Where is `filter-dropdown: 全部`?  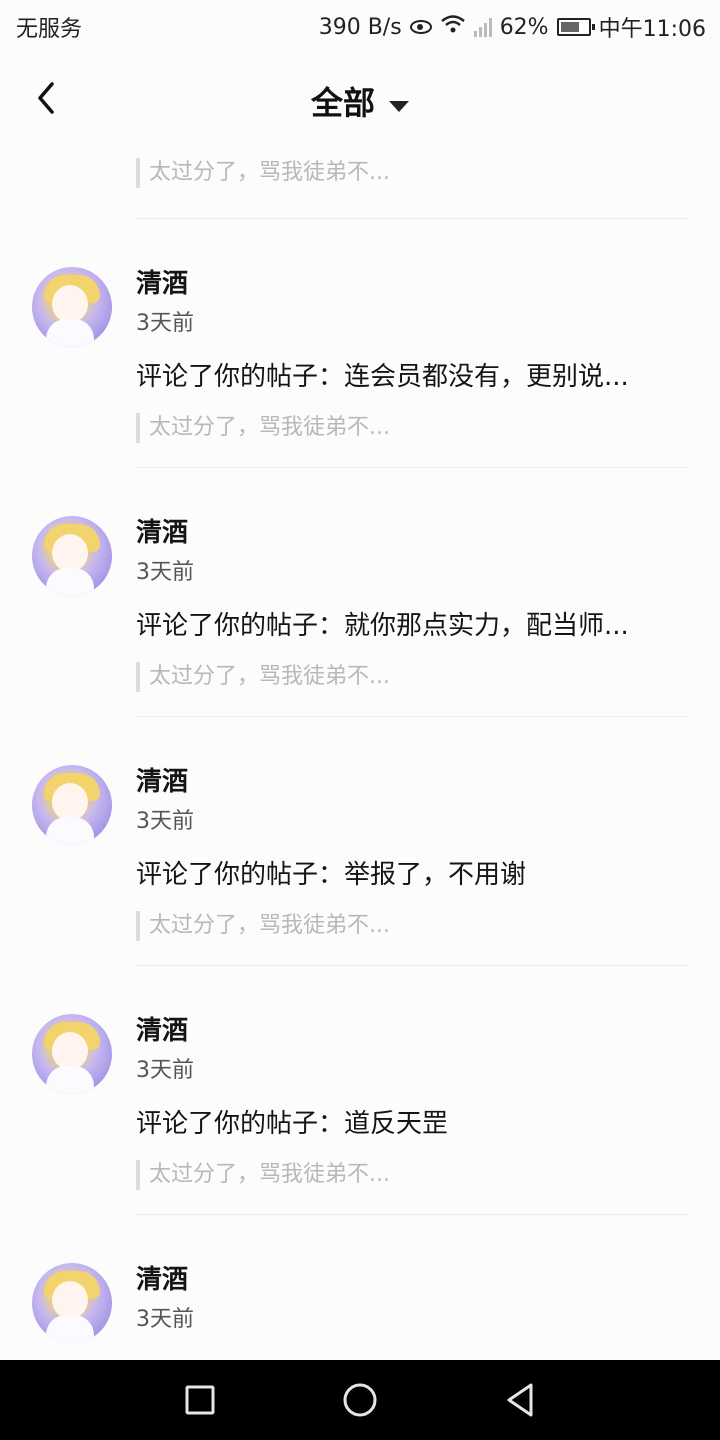
filter-dropdown: 全部 is located at coordinates (360, 101).